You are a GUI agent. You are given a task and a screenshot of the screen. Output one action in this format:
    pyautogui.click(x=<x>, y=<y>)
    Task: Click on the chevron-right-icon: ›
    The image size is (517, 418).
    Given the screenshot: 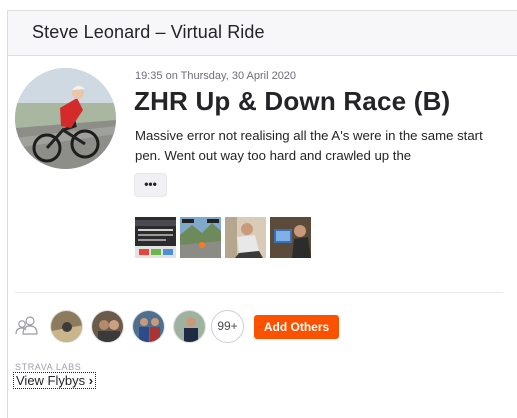 What is the action you would take?
    pyautogui.click(x=91, y=380)
    